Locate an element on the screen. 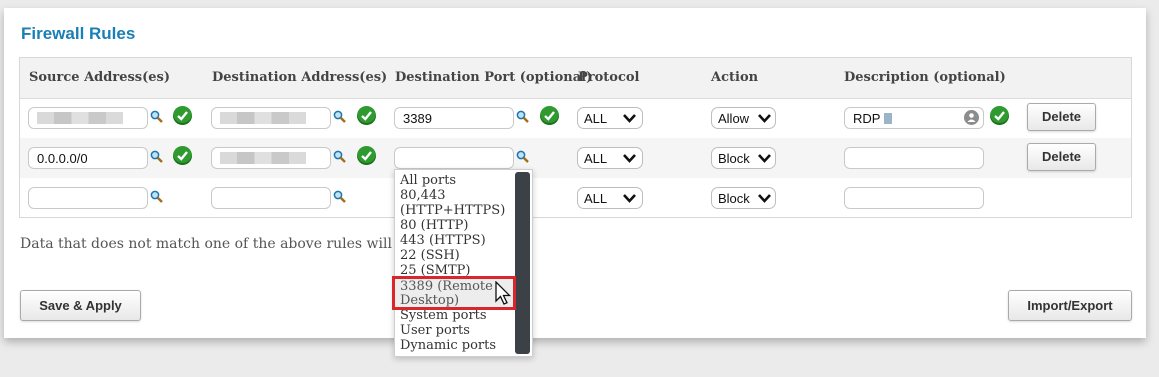  dropdown-option: User ports is located at coordinates (435, 330).